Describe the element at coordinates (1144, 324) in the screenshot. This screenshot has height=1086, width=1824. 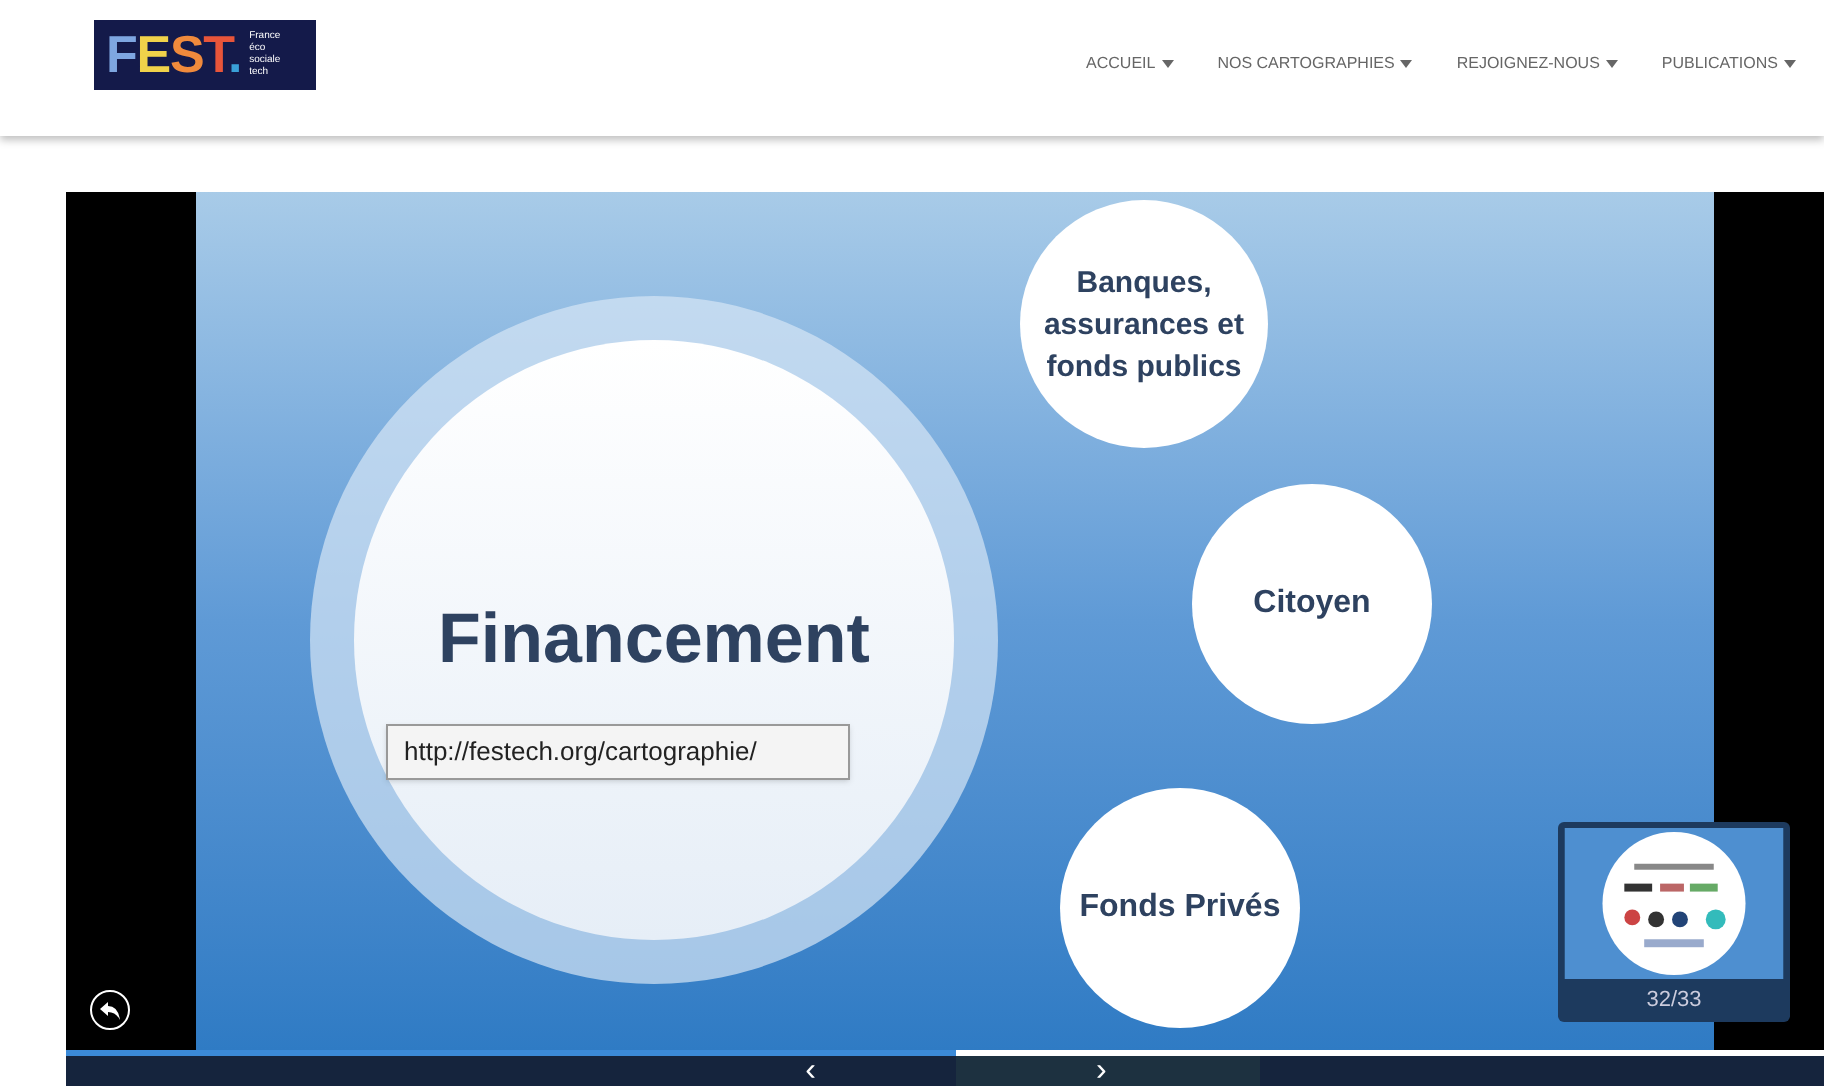
I see `topic-bubble: Banques, assurances et fonds publics` at that location.